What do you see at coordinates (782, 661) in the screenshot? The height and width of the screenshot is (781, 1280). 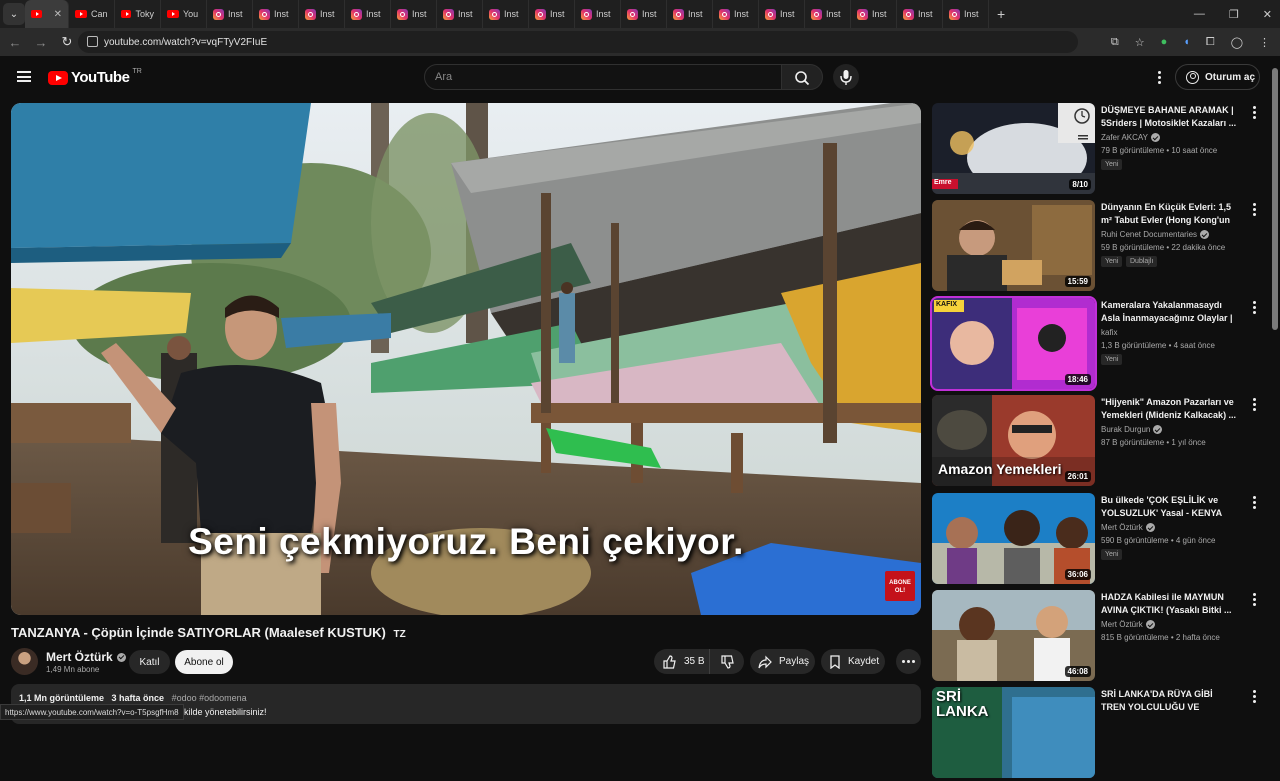 I see `share-button: Paylaş` at bounding box center [782, 661].